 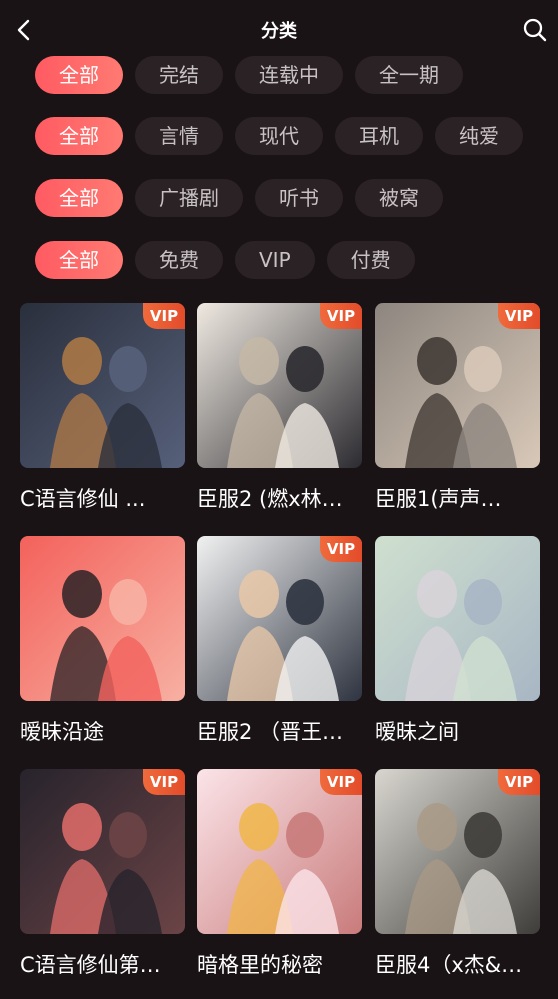 I want to click on filter-row-format: 全部 广播剧 听书 被窝, so click(x=239, y=198).